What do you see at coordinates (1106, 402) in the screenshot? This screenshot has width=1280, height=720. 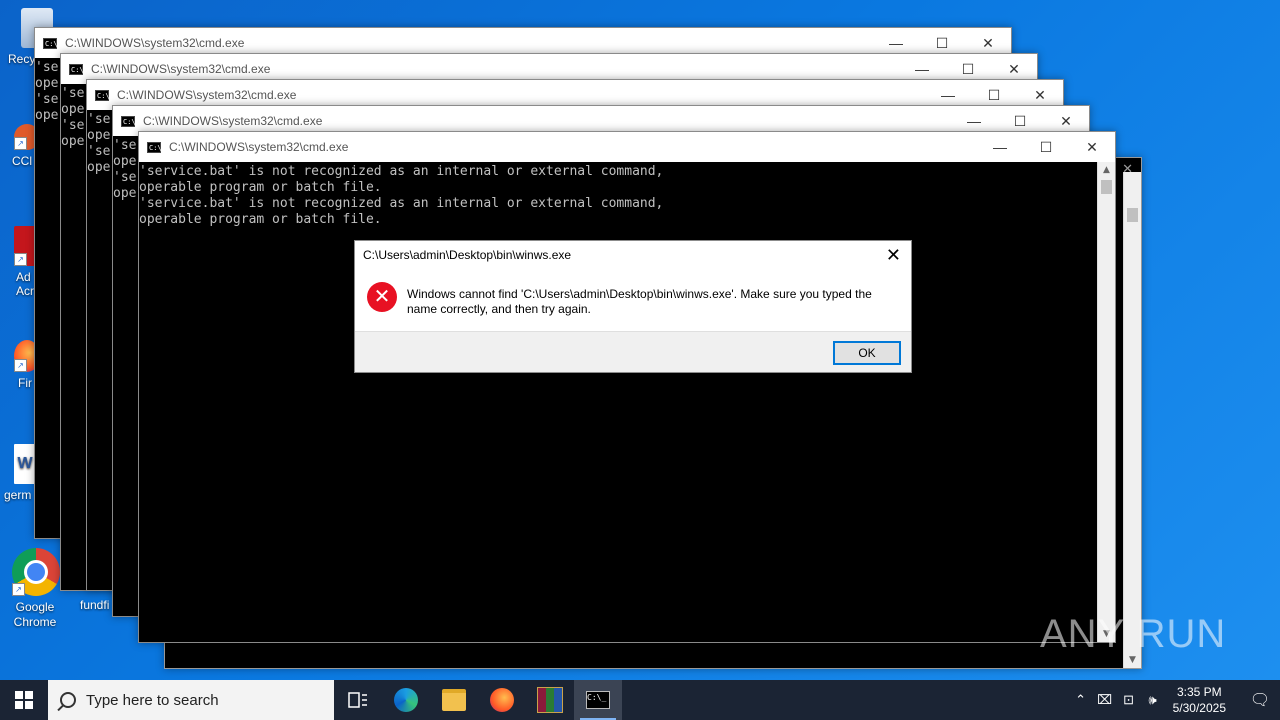 I see `scrollbar: ▲ ▼` at bounding box center [1106, 402].